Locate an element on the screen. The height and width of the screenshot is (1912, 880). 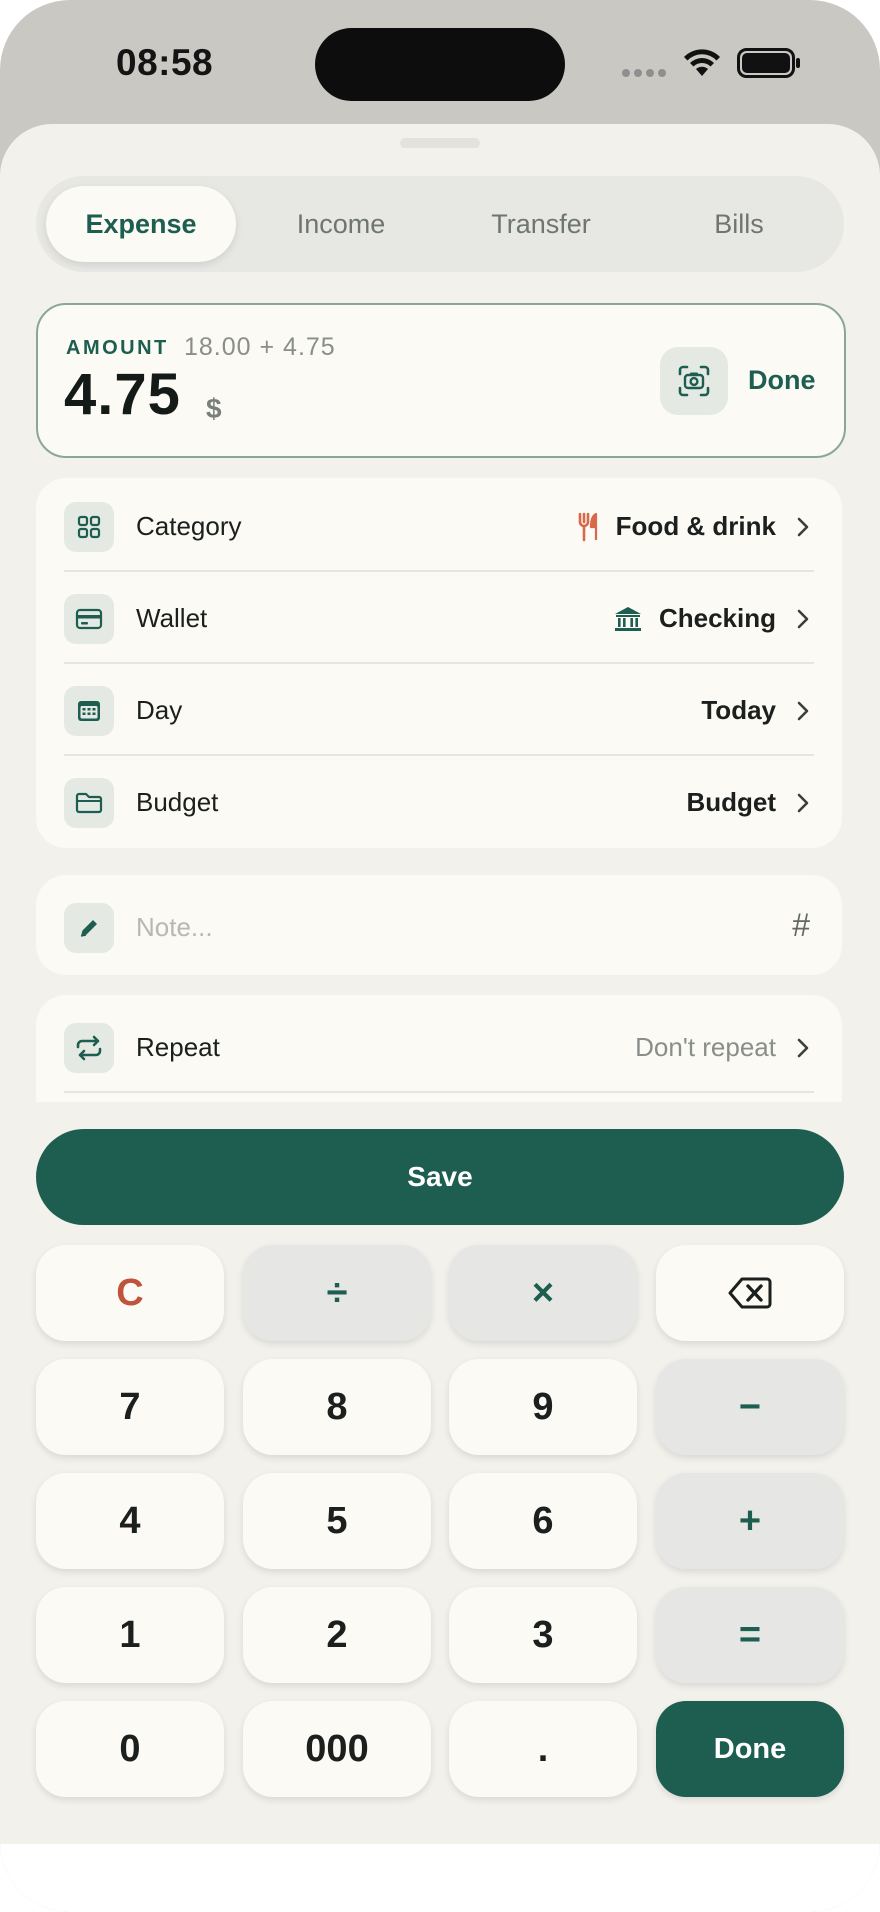
note-card: Note... # is located at coordinates (439, 925).